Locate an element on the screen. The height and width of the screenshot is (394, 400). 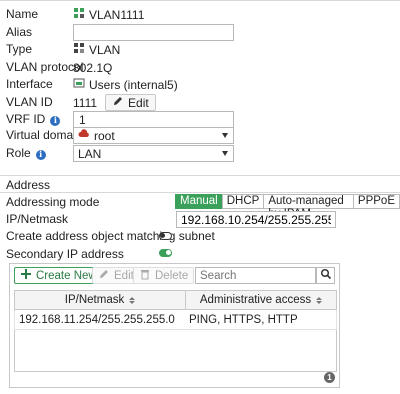
secondary-ip-toggle is located at coordinates (165, 253).